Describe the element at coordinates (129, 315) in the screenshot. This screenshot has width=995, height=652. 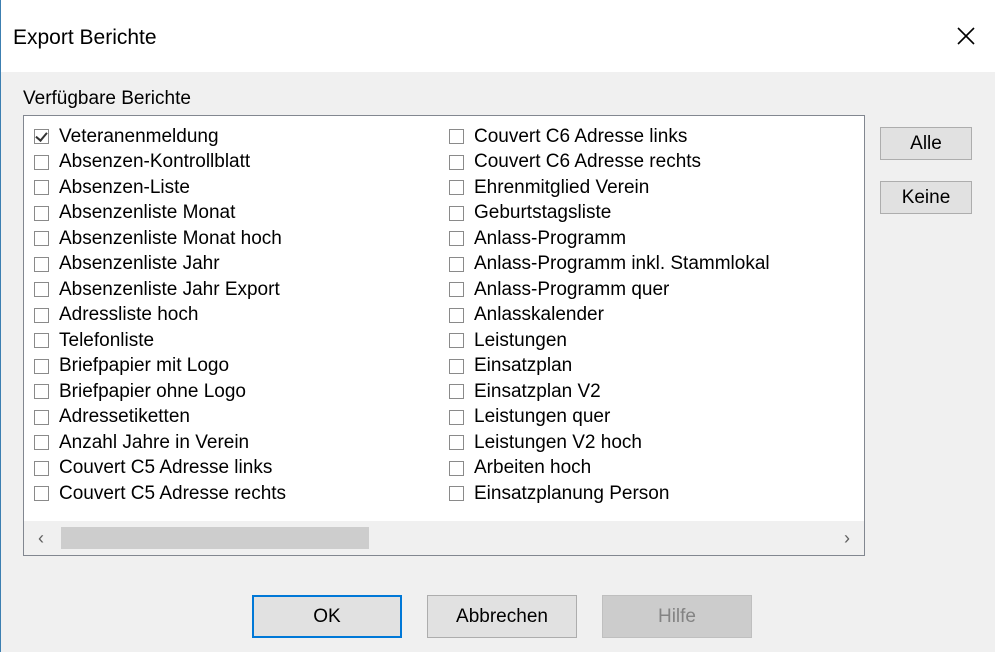
I see `report-item-label: Adressliste hoch` at that location.